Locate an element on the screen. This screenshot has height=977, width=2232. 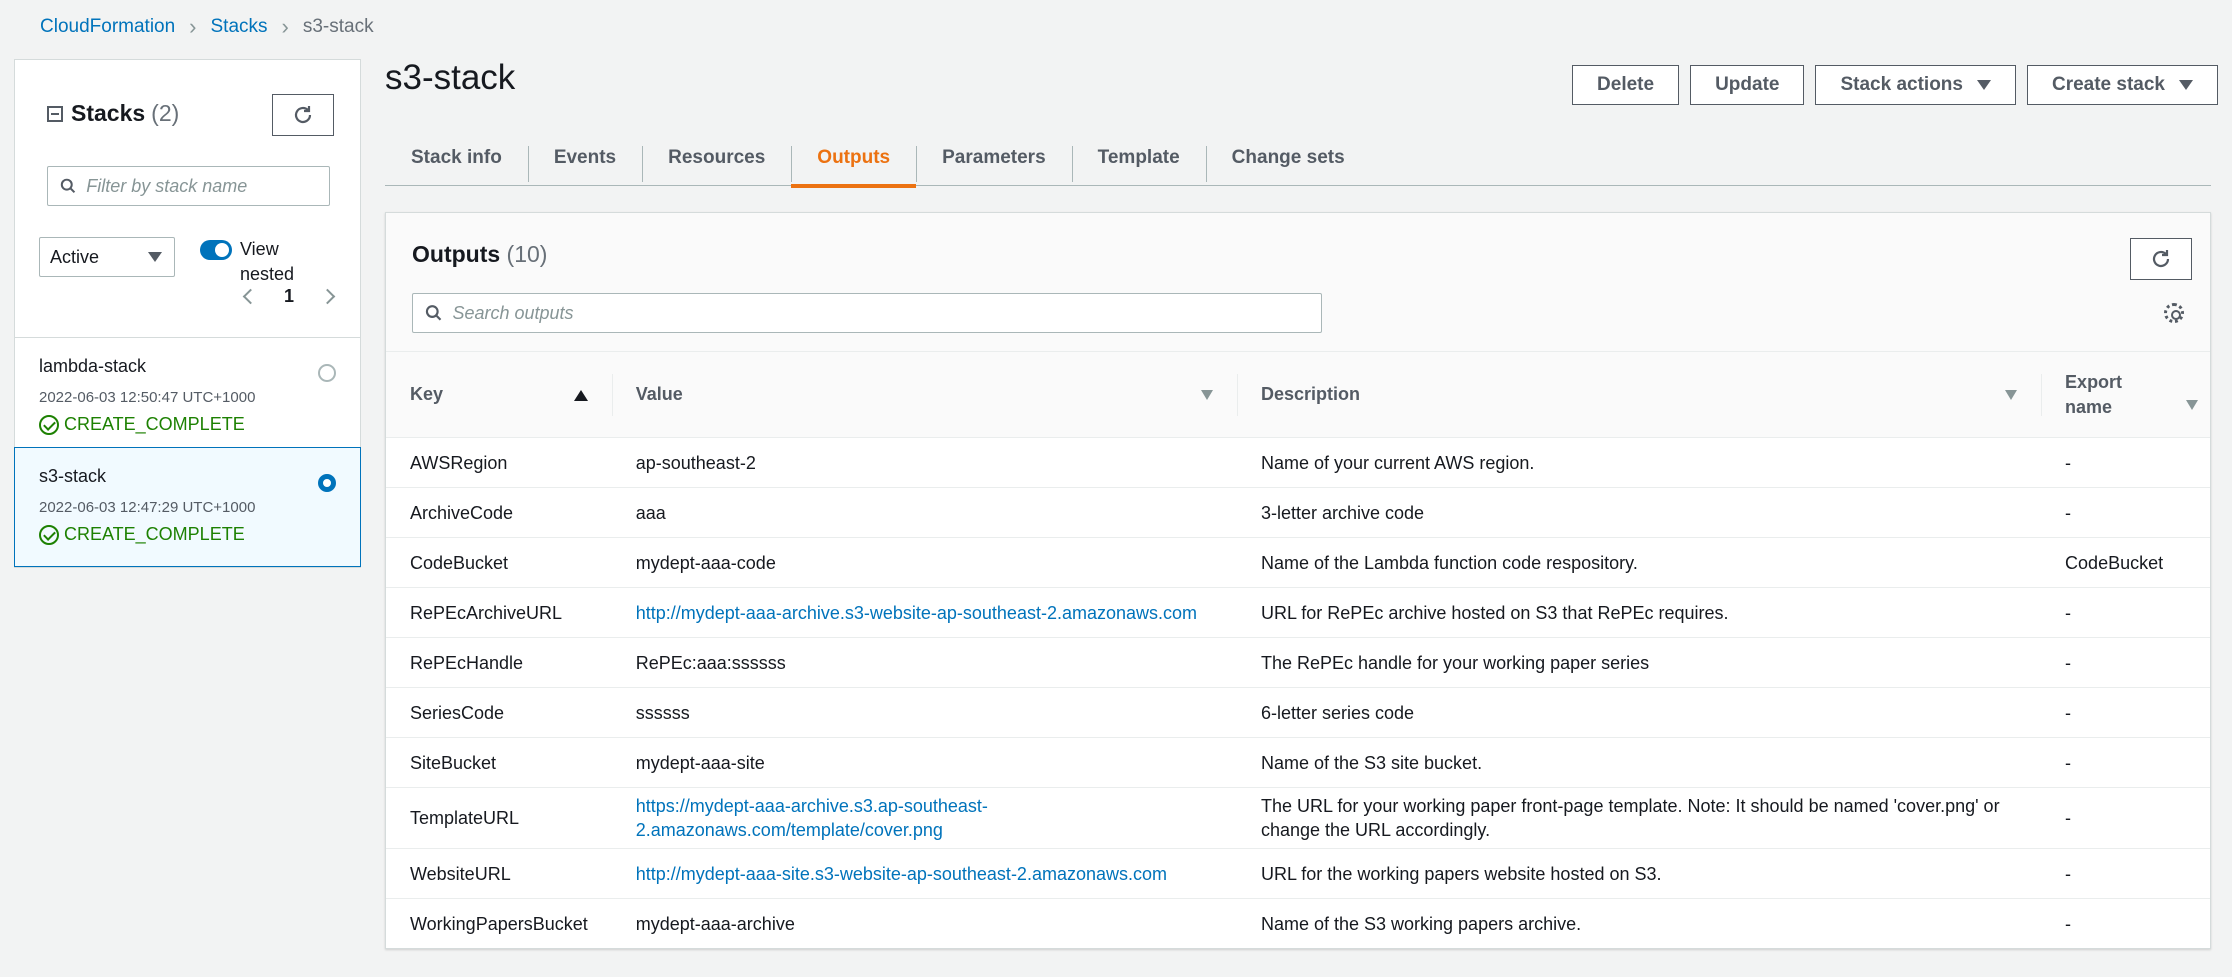
tab-change-sets: Change sets is located at coordinates (1288, 158).